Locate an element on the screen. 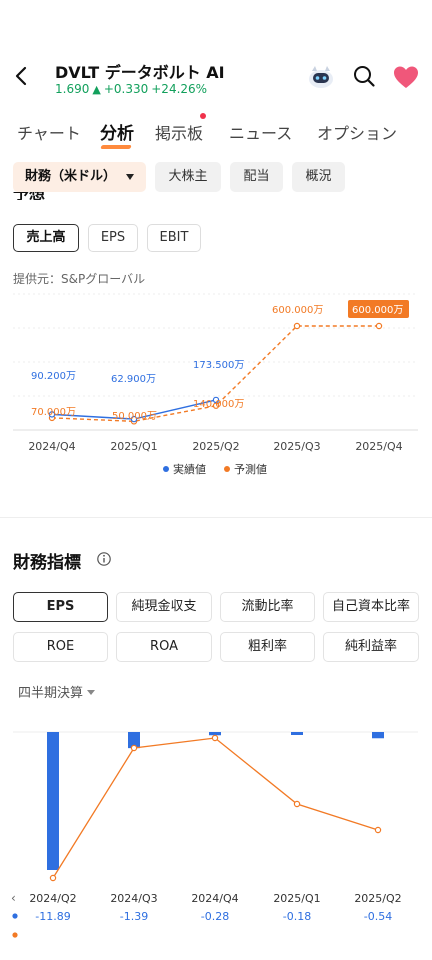 The height and width of the screenshot is (960, 432). chip-financials-label: 財務（米ドル） is located at coordinates (71, 176).